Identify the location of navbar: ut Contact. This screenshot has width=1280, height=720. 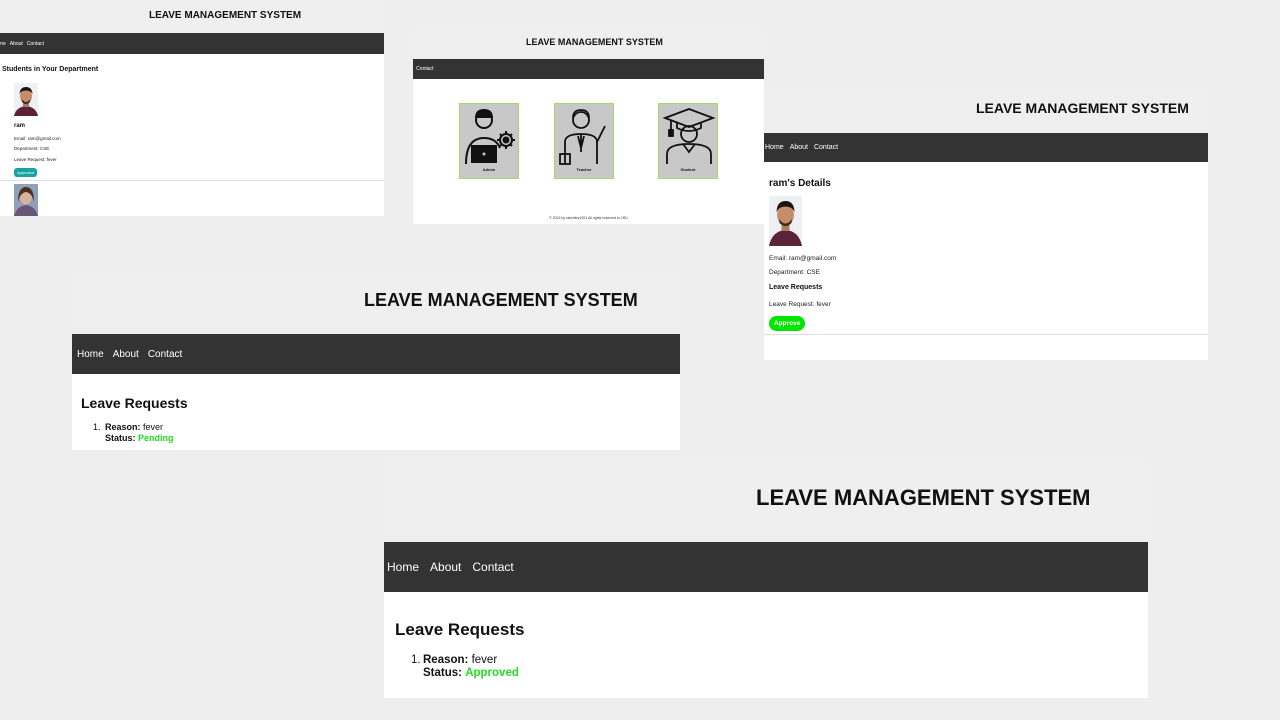
(588, 69).